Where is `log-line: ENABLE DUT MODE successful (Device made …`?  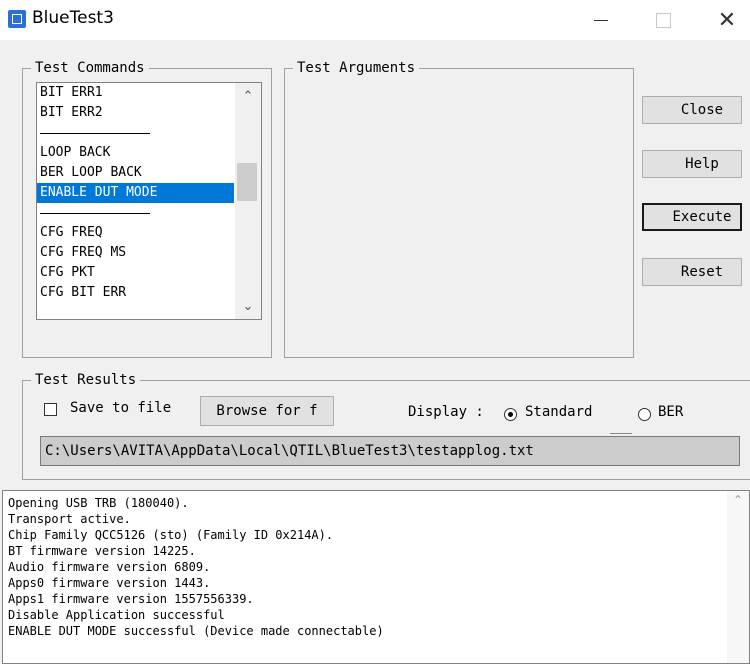 log-line: ENABLE DUT MODE successful (Device made … is located at coordinates (196, 631).